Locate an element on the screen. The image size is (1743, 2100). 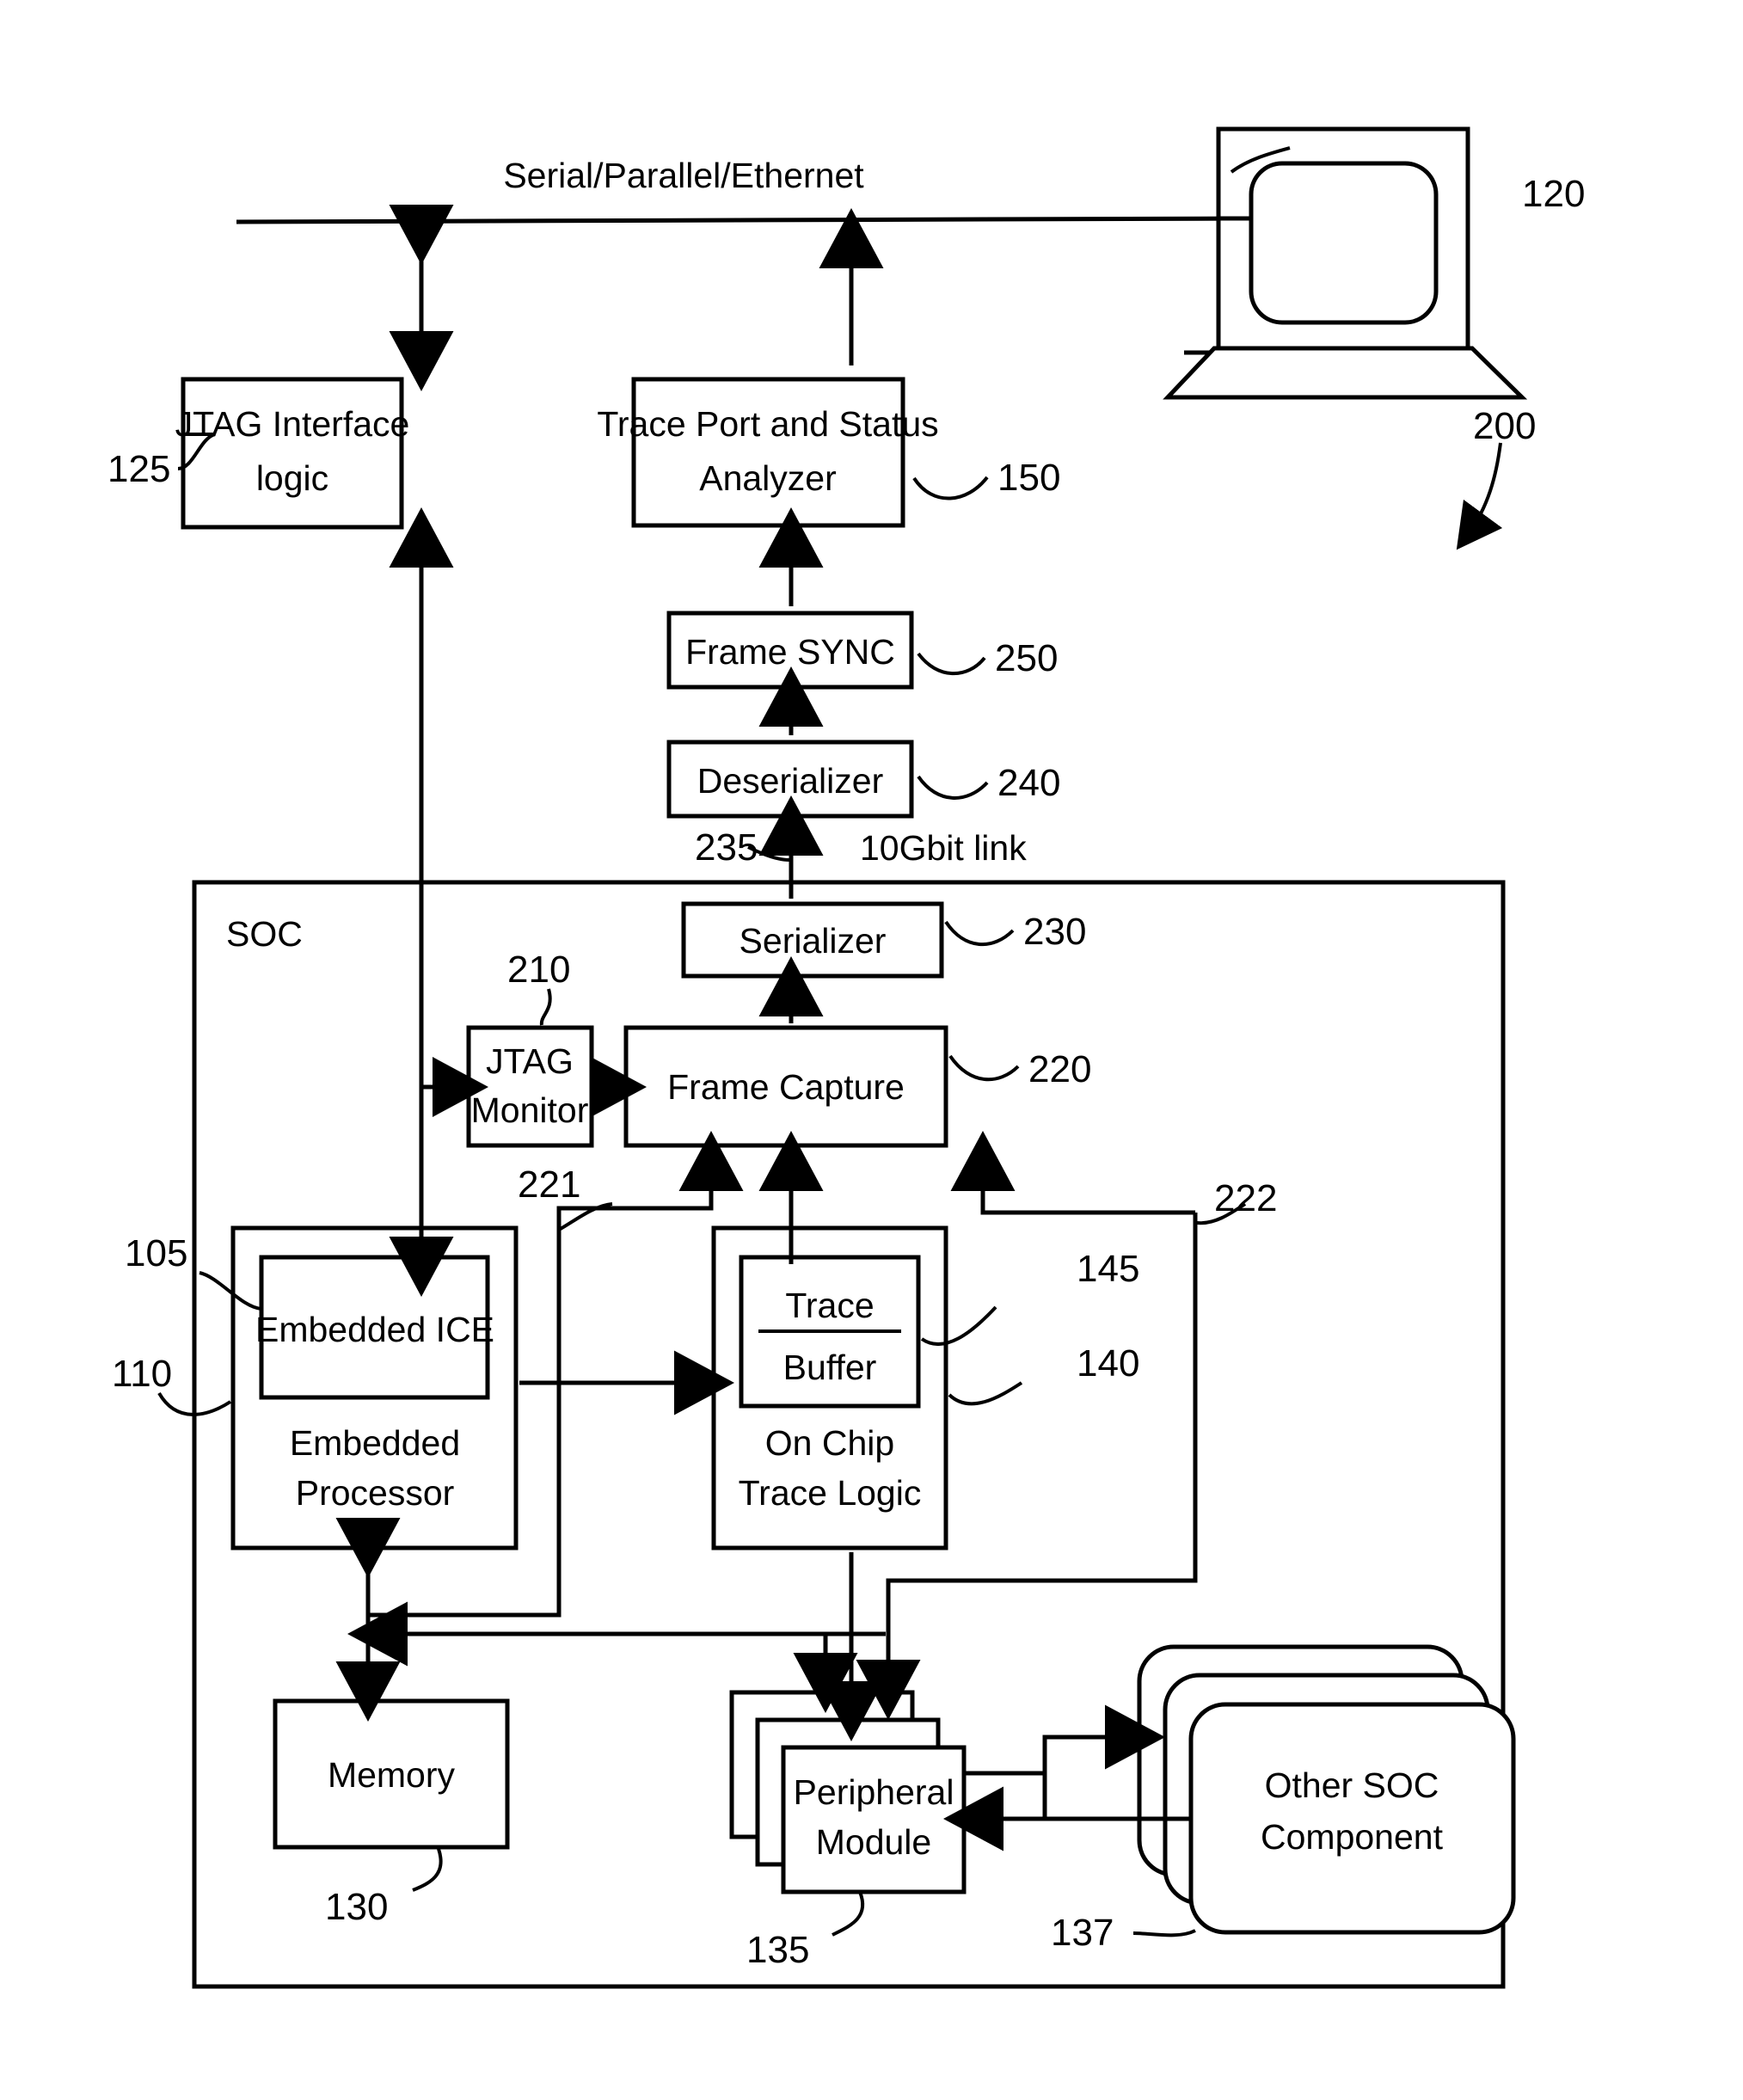
ref-235: 235 is located at coordinates (726, 847).